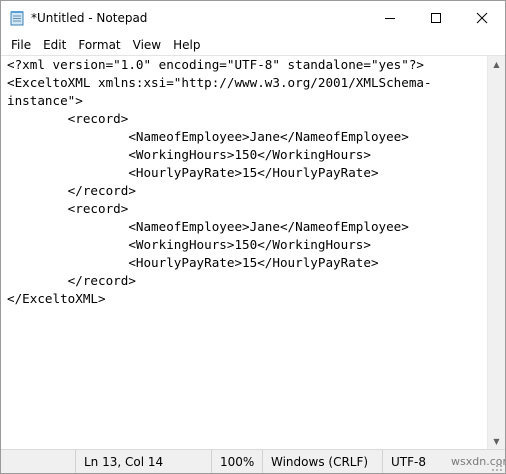 This screenshot has width=506, height=474. Describe the element at coordinates (253, 18) in the screenshot. I see `title-bar: *Untitled - Notepad` at that location.